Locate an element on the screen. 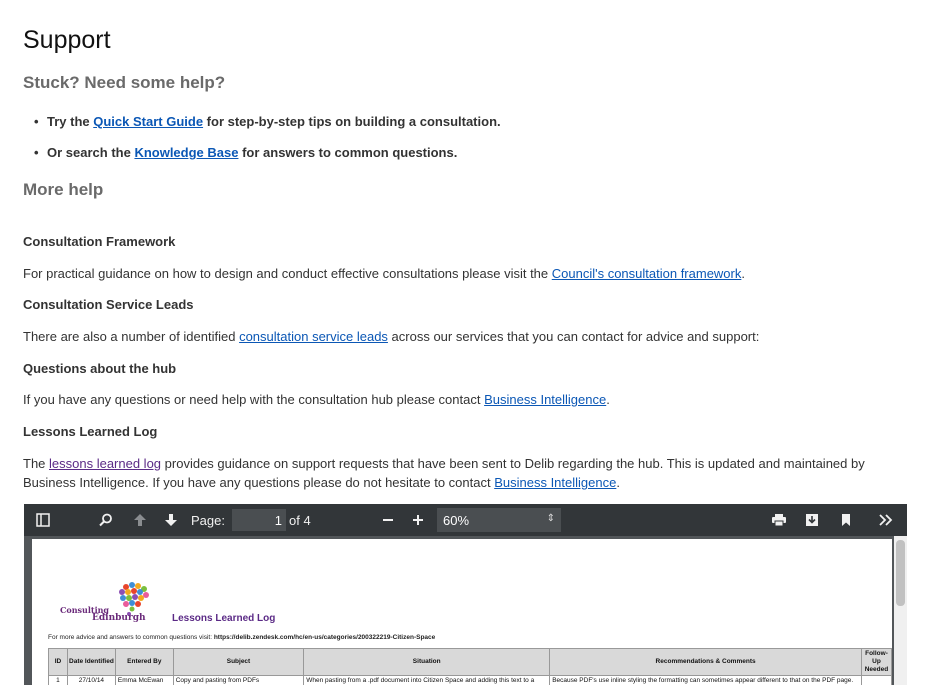  column-header: Entered By is located at coordinates (144, 662).